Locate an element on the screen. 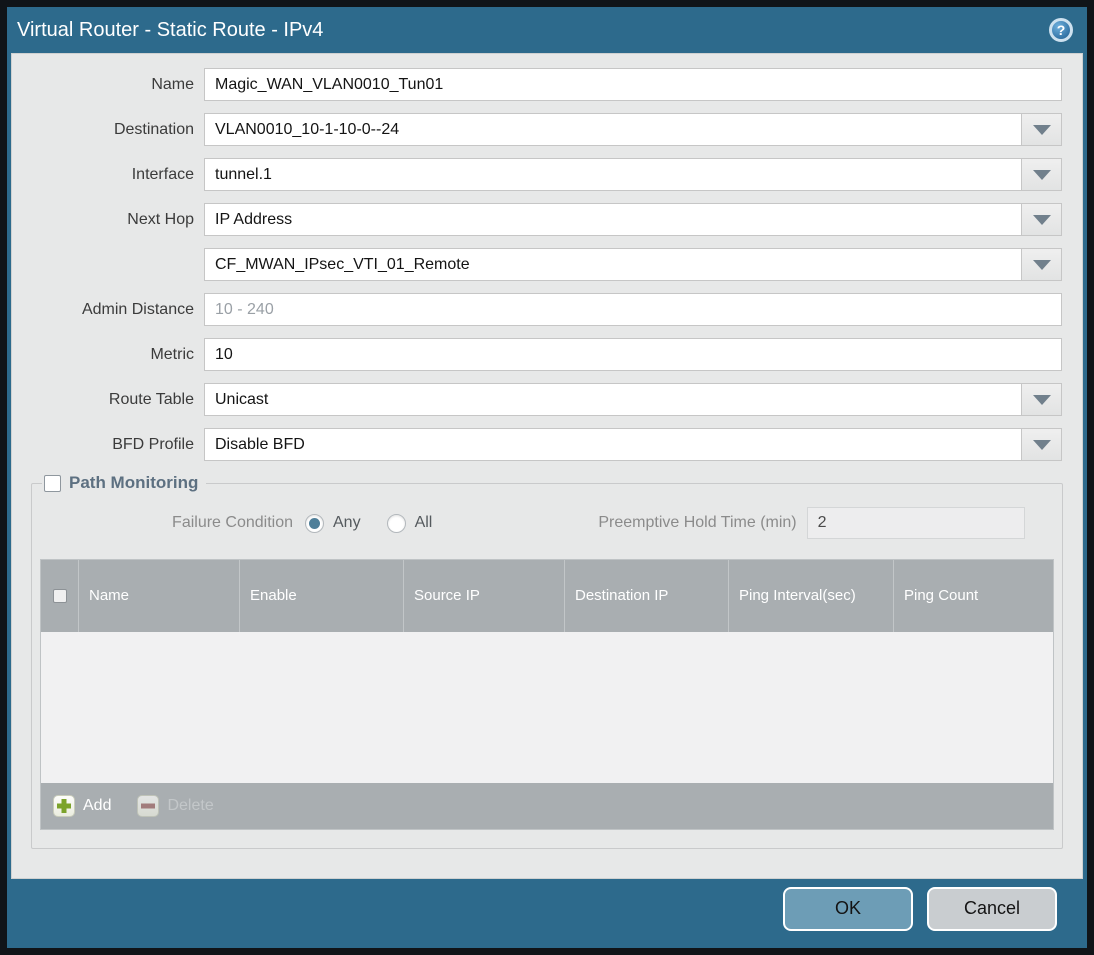 Image resolution: width=1094 pixels, height=955 pixels. table-header-checkbox-cell is located at coordinates (60, 596).